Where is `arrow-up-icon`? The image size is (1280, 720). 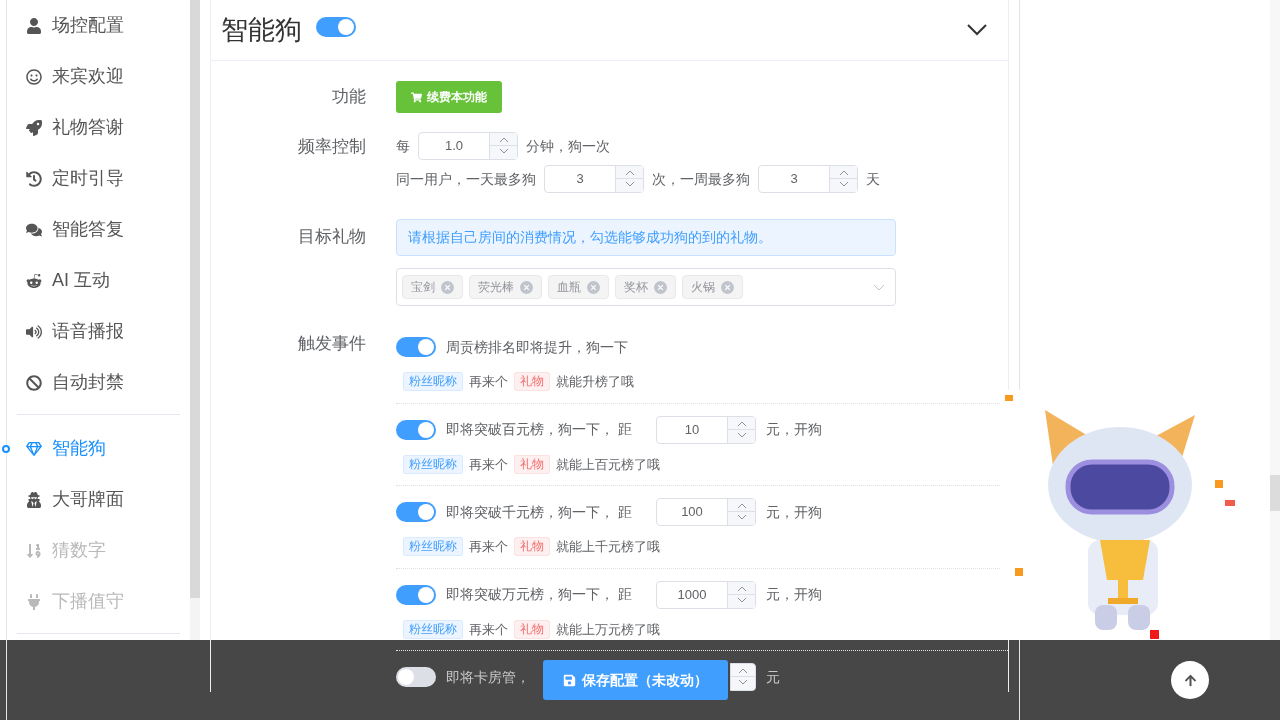 arrow-up-icon is located at coordinates (1190, 680).